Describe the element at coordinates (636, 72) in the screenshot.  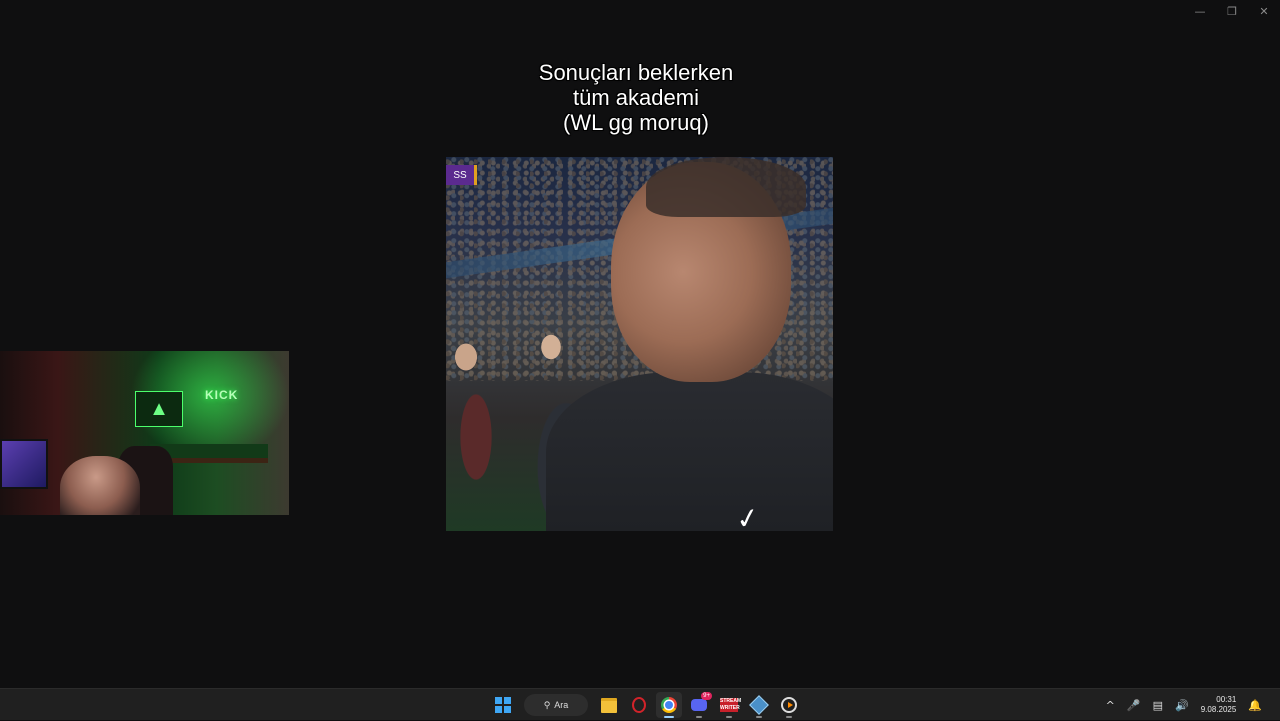
I see `caption-line-1: Sonuçları beklerken` at that location.